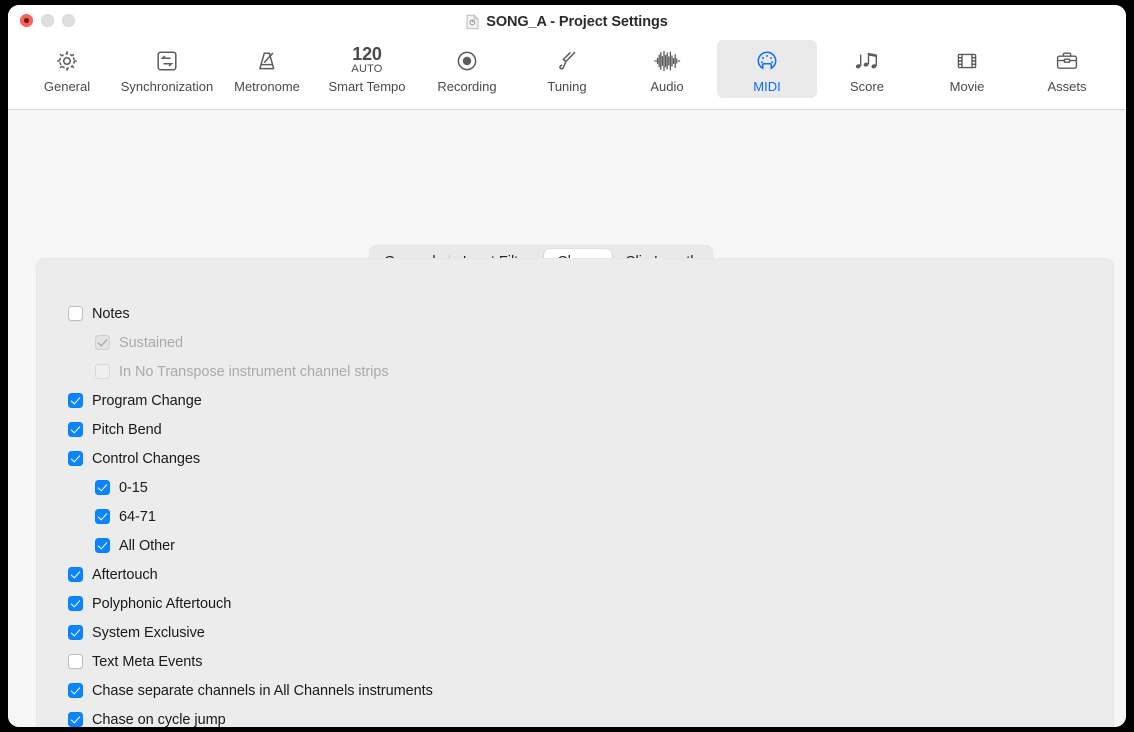 This screenshot has width=1134, height=732. I want to click on toolbar-label-metronome: Metronome, so click(267, 86).